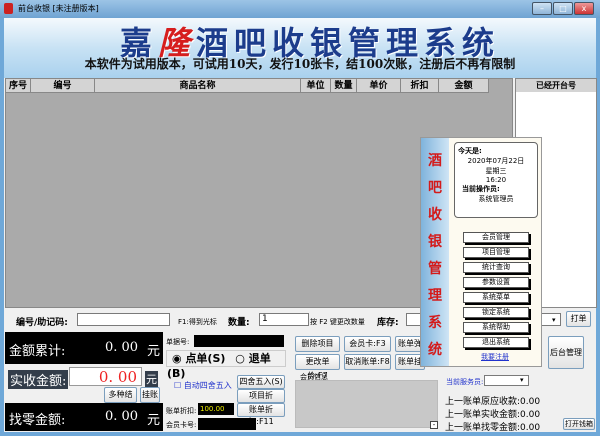 The image size is (600, 436). Describe the element at coordinates (493, 428) in the screenshot. I see `last-change: 上一账单找零金额:0.00` at that location.